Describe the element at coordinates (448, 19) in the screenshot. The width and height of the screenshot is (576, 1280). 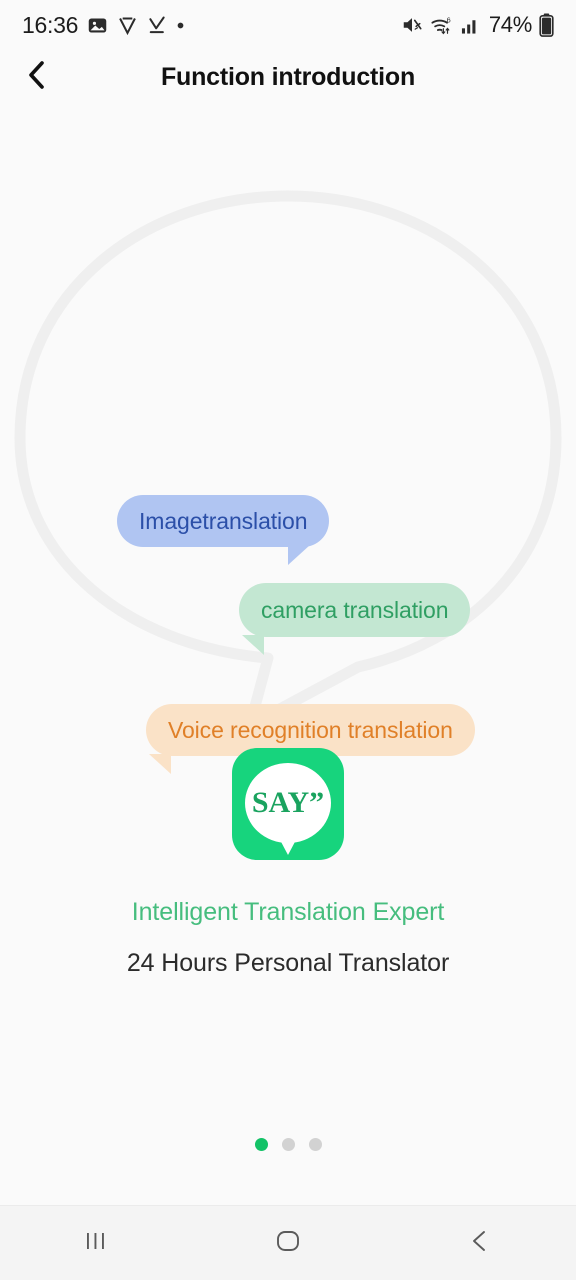
I see `svg-text: 6` at that location.